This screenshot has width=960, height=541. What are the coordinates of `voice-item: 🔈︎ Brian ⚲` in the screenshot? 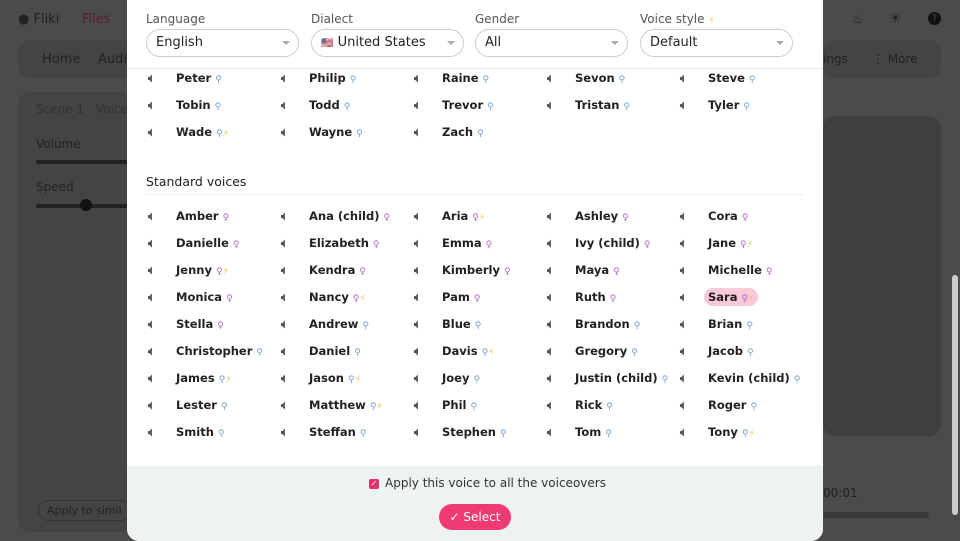 It's located at (718, 324).